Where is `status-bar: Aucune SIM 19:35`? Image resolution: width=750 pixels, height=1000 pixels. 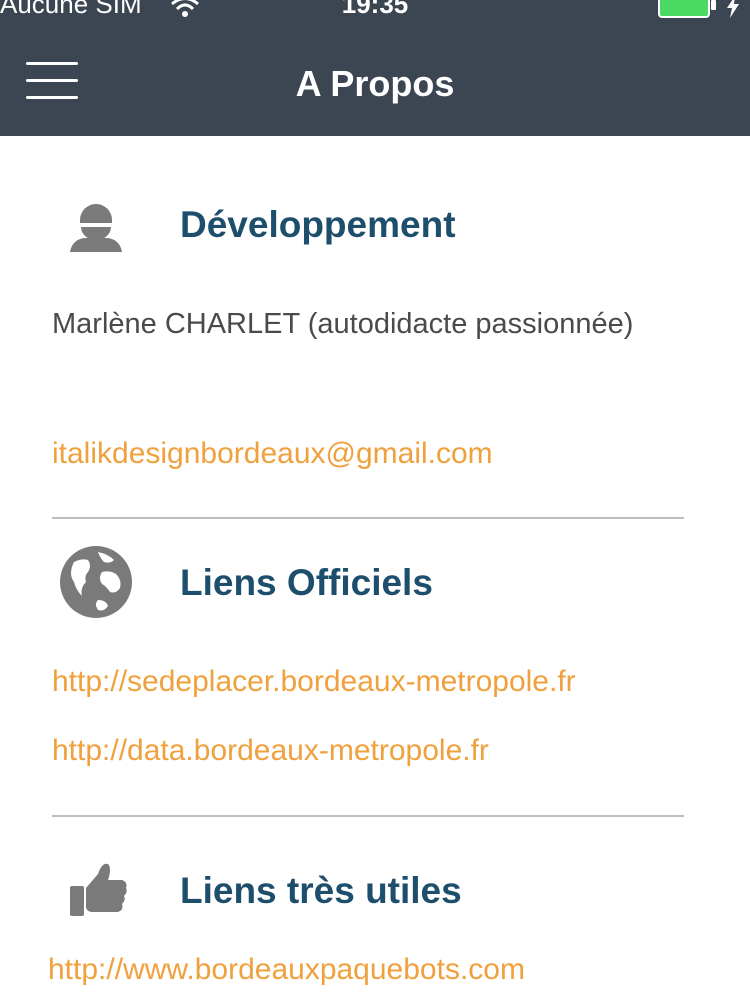 status-bar: Aucune SIM 19:35 is located at coordinates (375, 10).